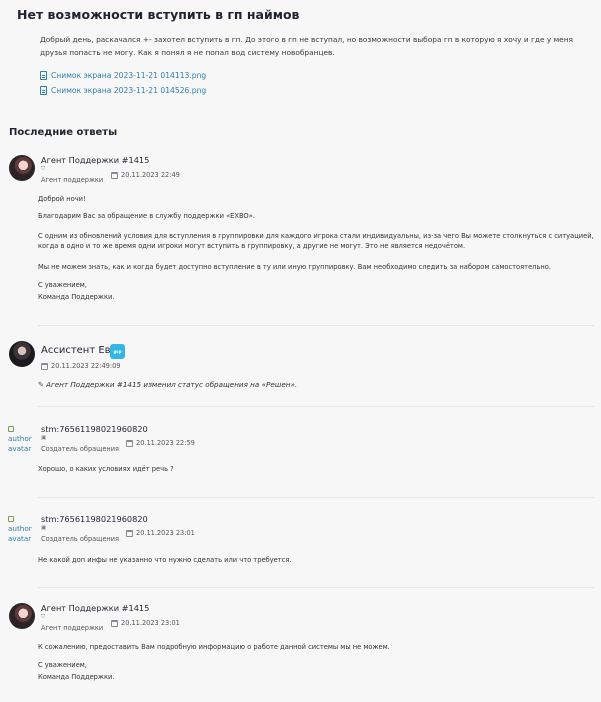 The height and width of the screenshot is (702, 601). I want to click on section-title: Последние ответы, so click(63, 132).